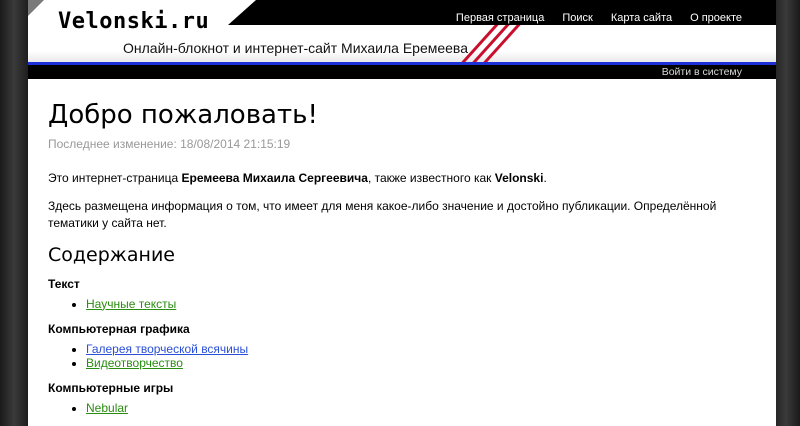 The image size is (800, 426). What do you see at coordinates (64, 283) in the screenshot?
I see `section-title-text: Текст` at bounding box center [64, 283].